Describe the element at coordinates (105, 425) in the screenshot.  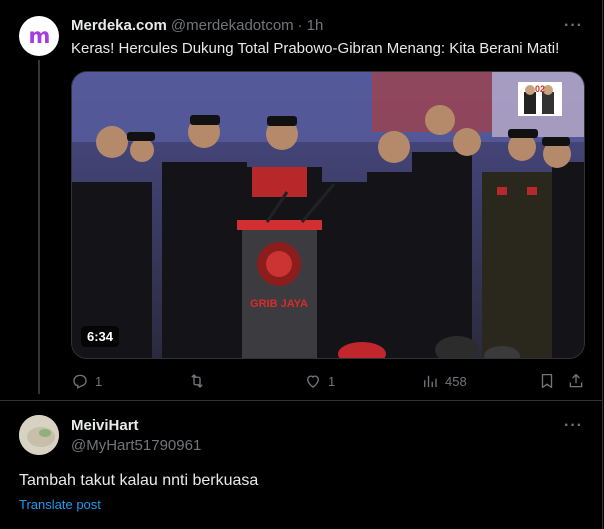
I see `display-name: MeiviHart` at that location.